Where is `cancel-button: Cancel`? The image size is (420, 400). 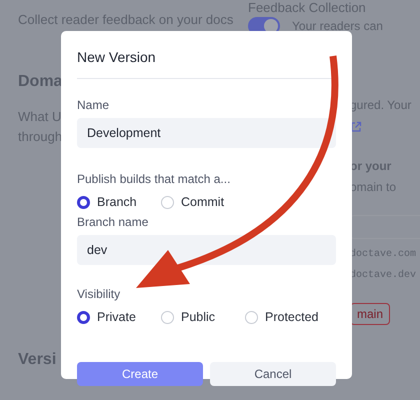
cancel-button: Cancel is located at coordinates (273, 374).